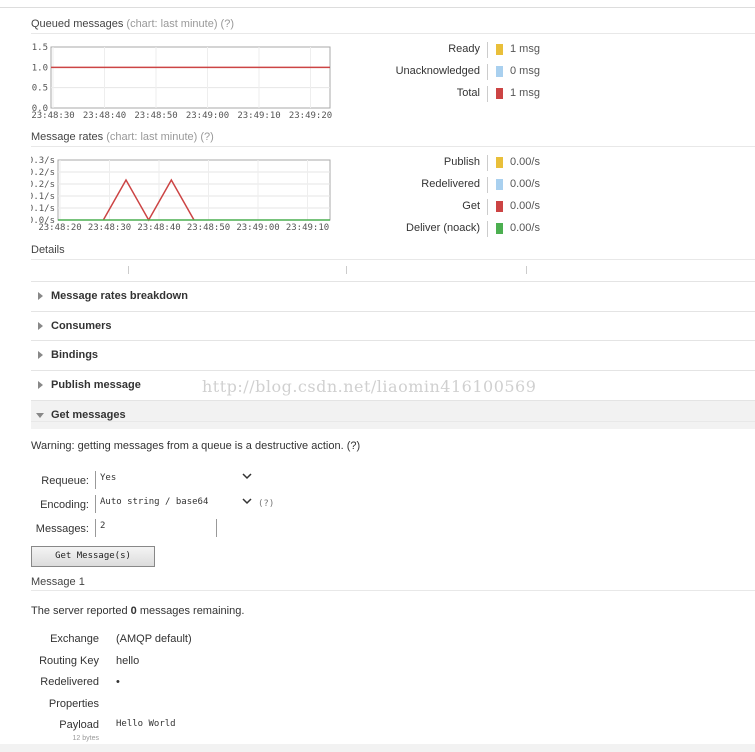  Describe the element at coordinates (156, 528) in the screenshot. I see `messages-count-input: 2` at that location.